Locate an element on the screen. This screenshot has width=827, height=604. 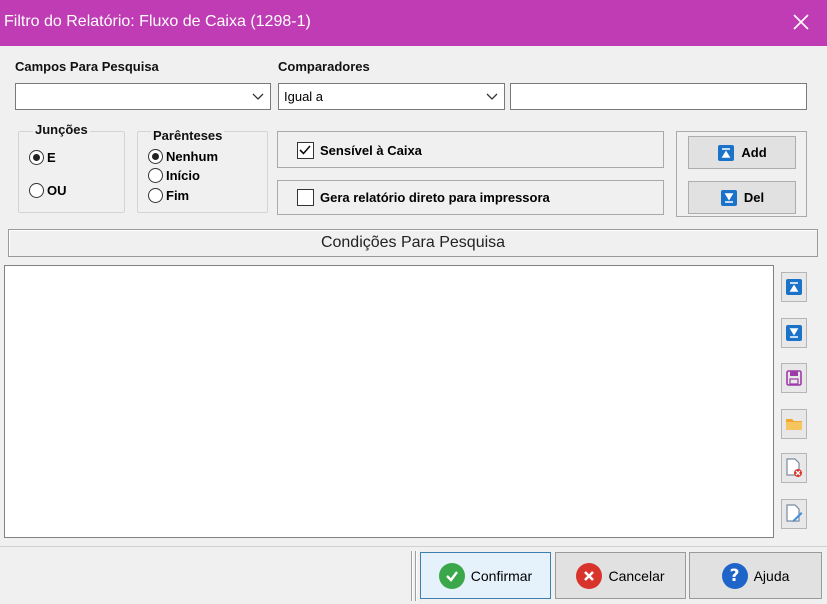
checkbox-label: Sensível à Caixa is located at coordinates (371, 150).